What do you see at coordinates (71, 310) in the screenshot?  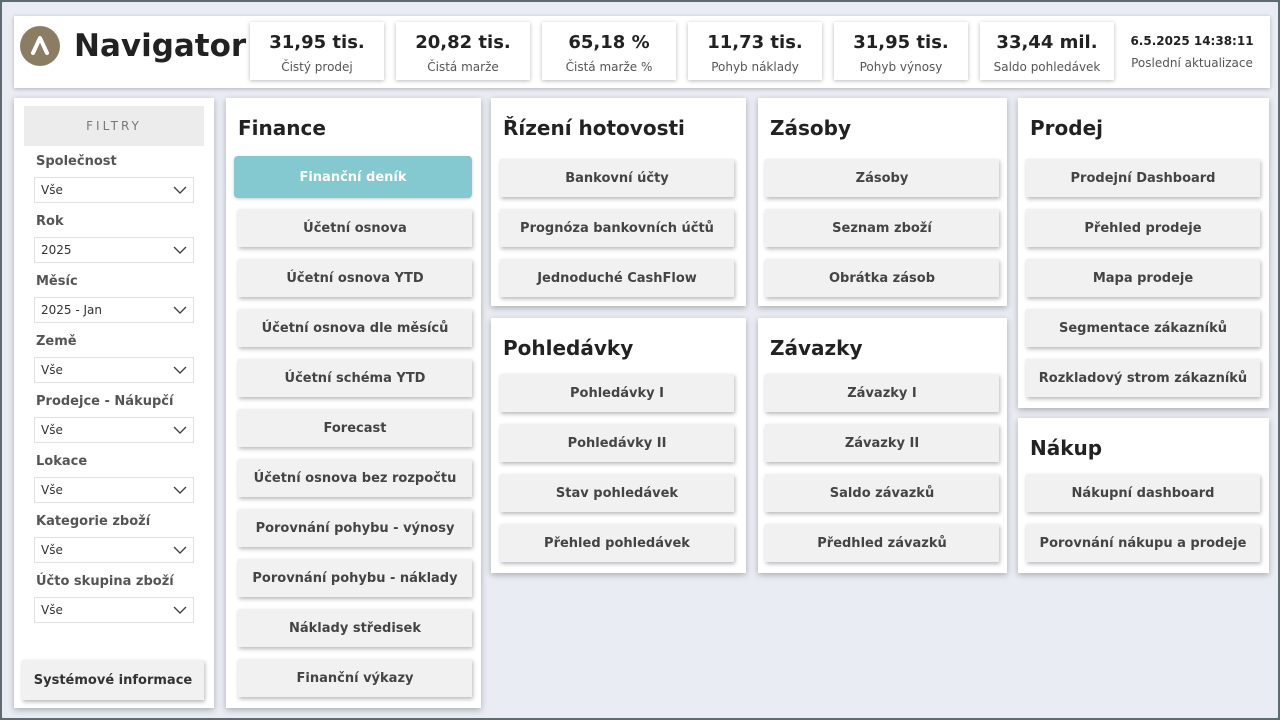 I see `filter-value: 2025 - Jan` at bounding box center [71, 310].